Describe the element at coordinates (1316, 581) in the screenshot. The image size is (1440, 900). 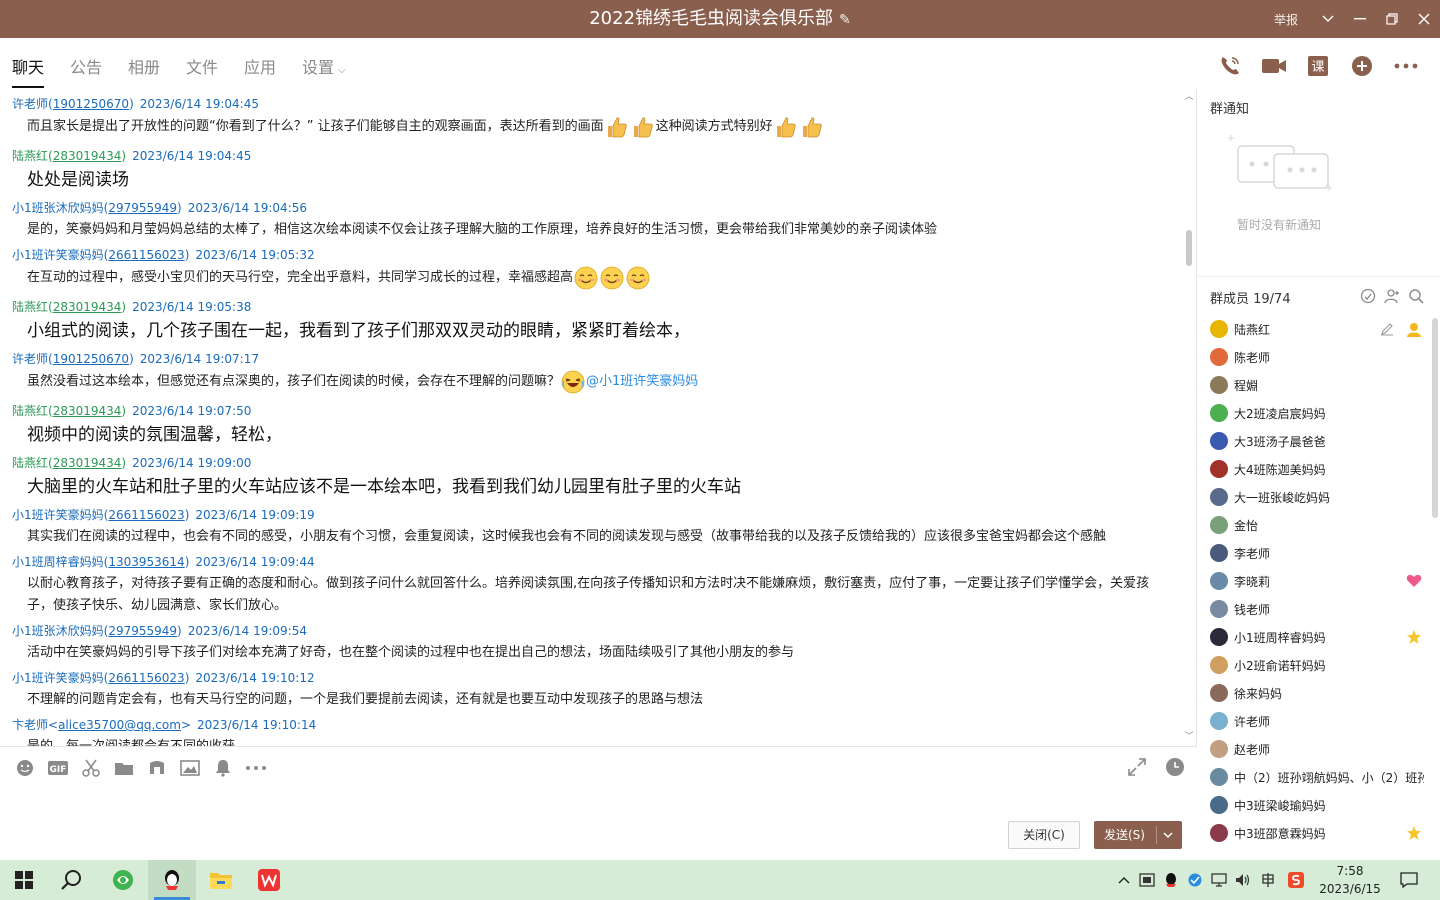
I see `member-item: 李晓莉` at that location.